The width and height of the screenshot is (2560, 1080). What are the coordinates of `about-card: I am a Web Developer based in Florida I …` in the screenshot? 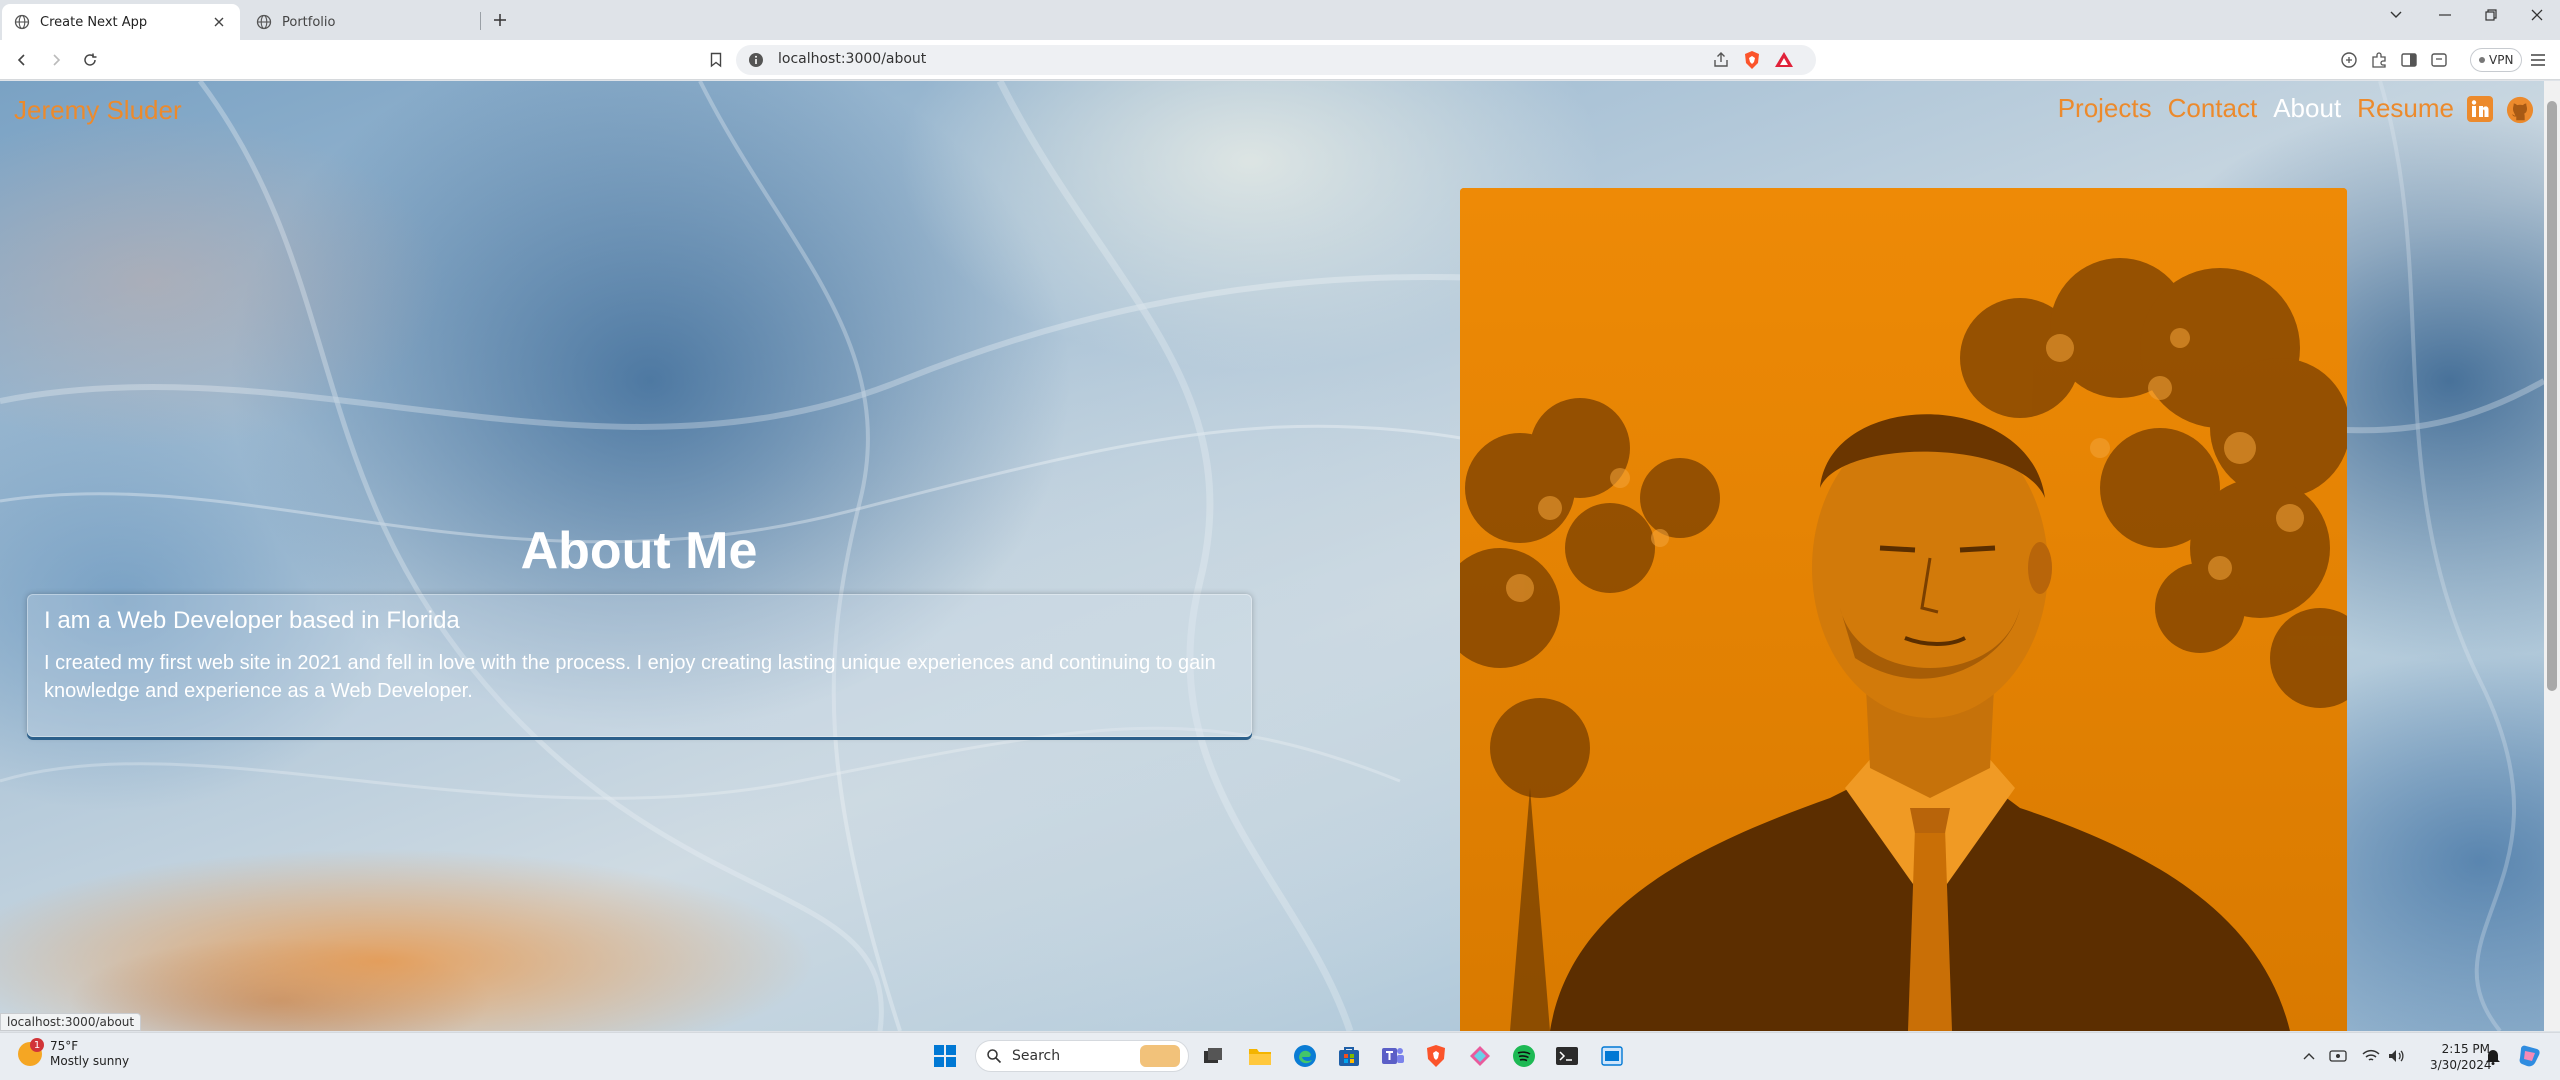 It's located at (639, 665).